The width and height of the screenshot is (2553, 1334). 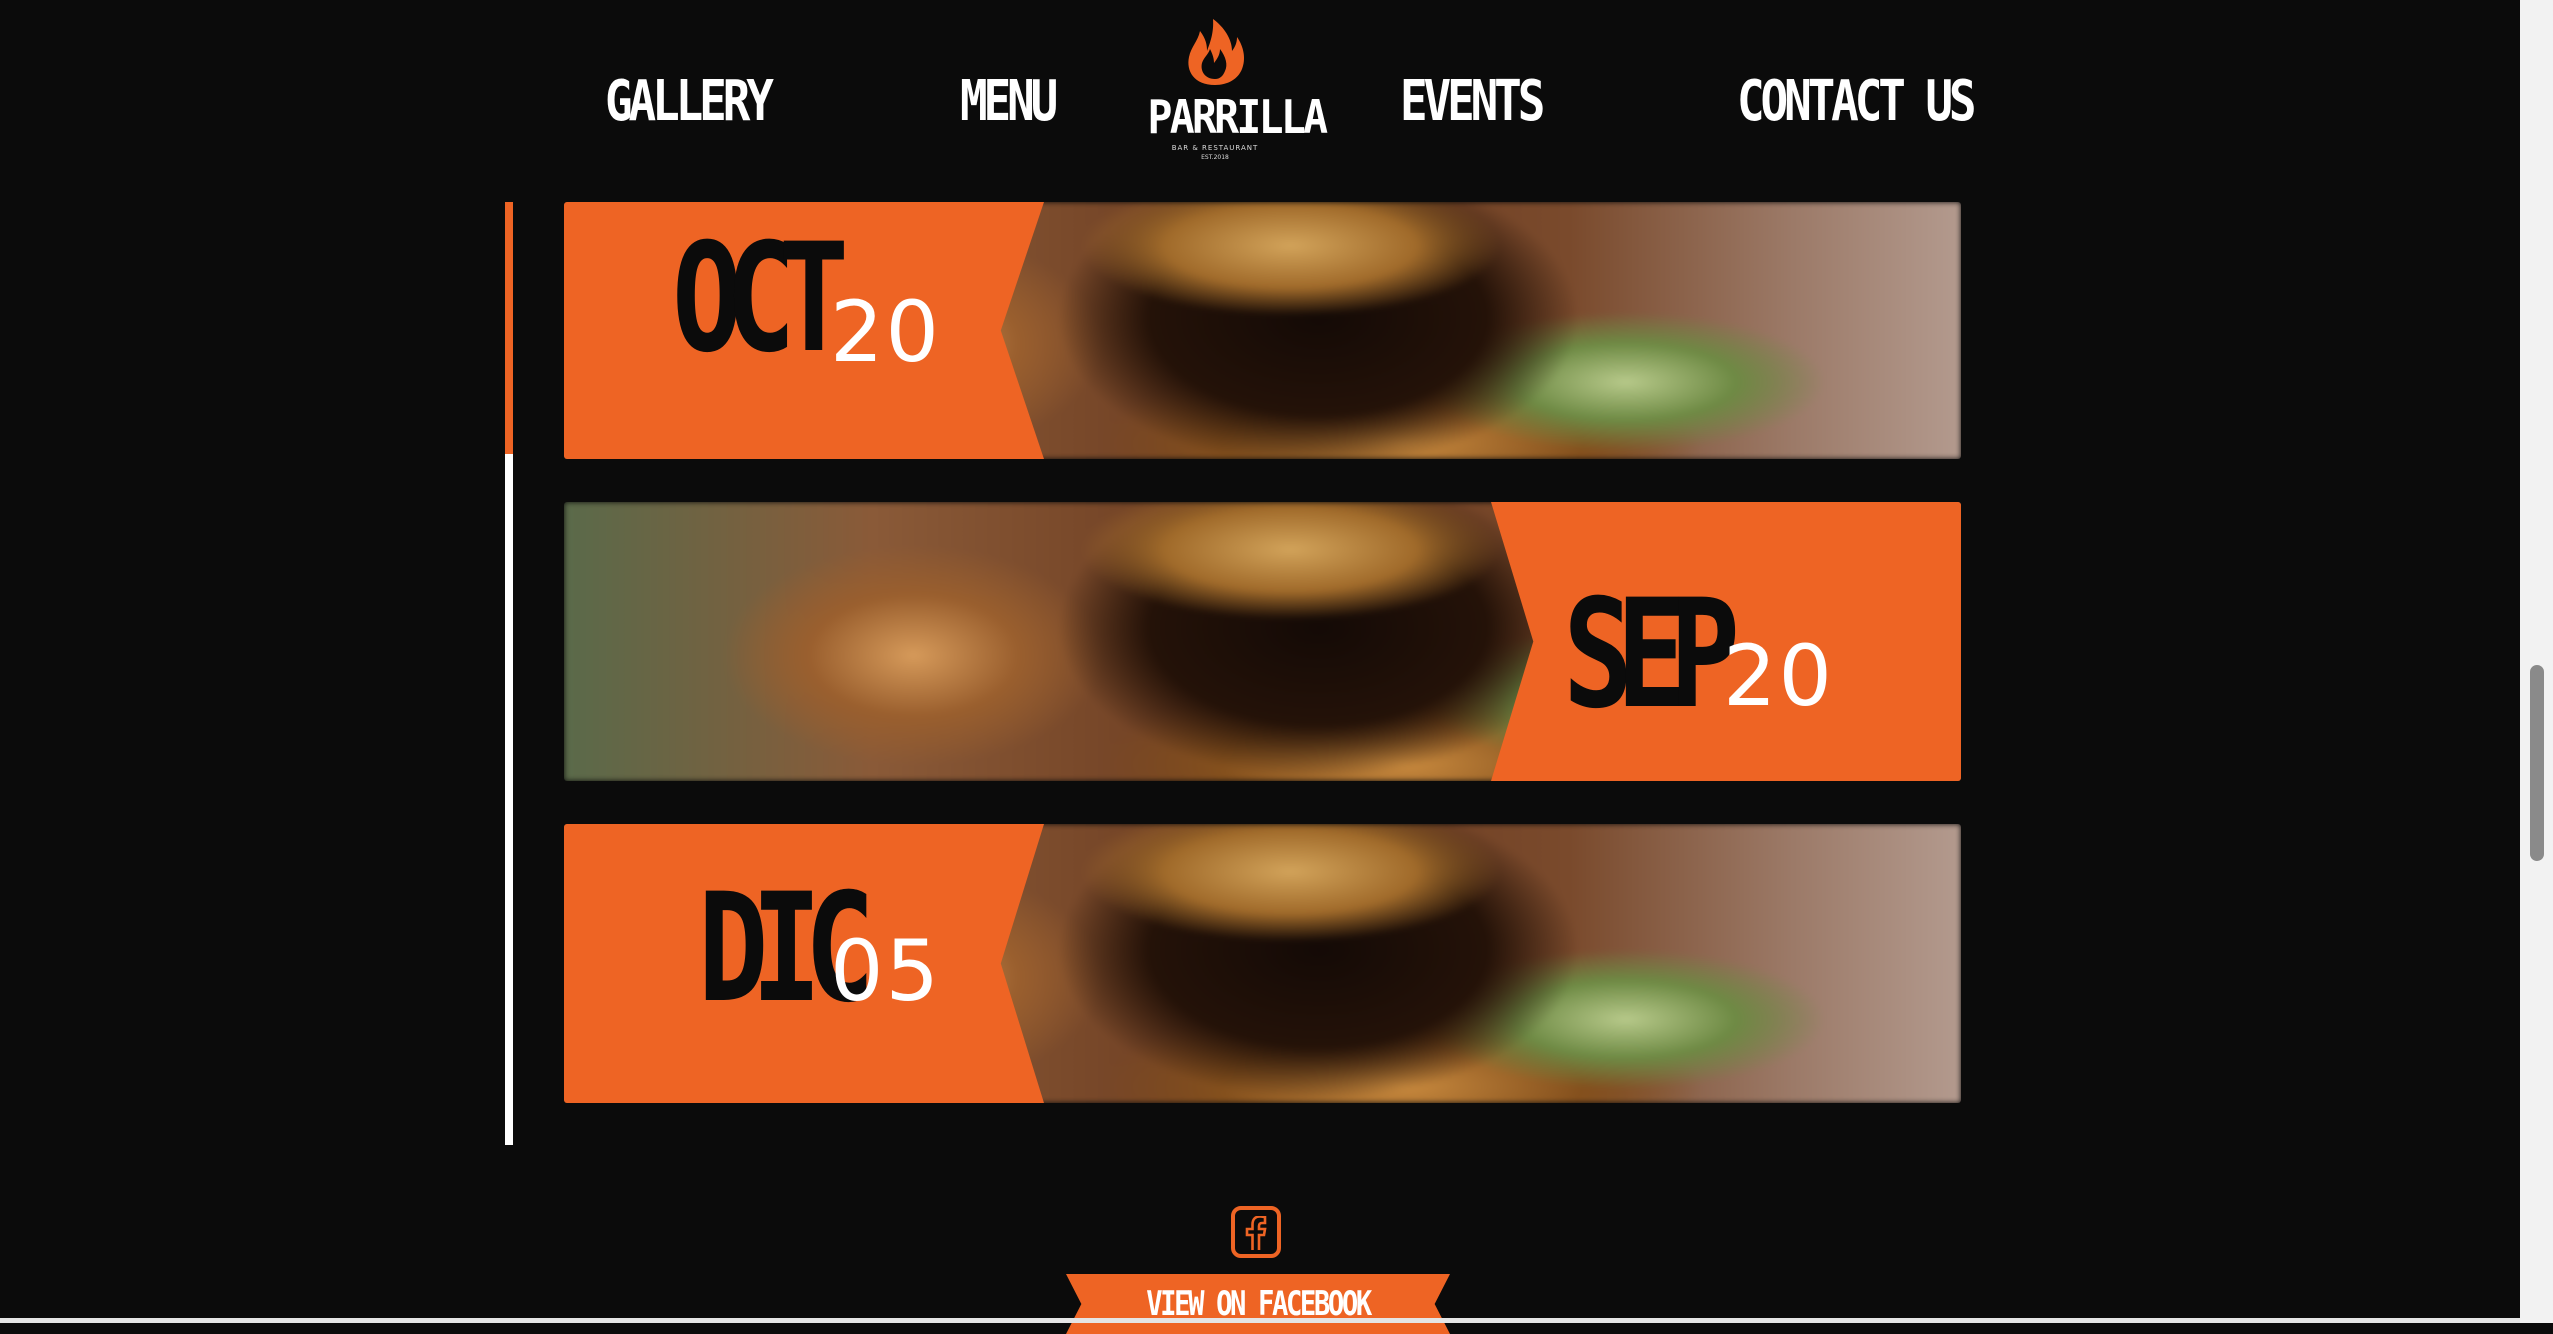 I want to click on event-card: SEP 20, so click(x=1262, y=641).